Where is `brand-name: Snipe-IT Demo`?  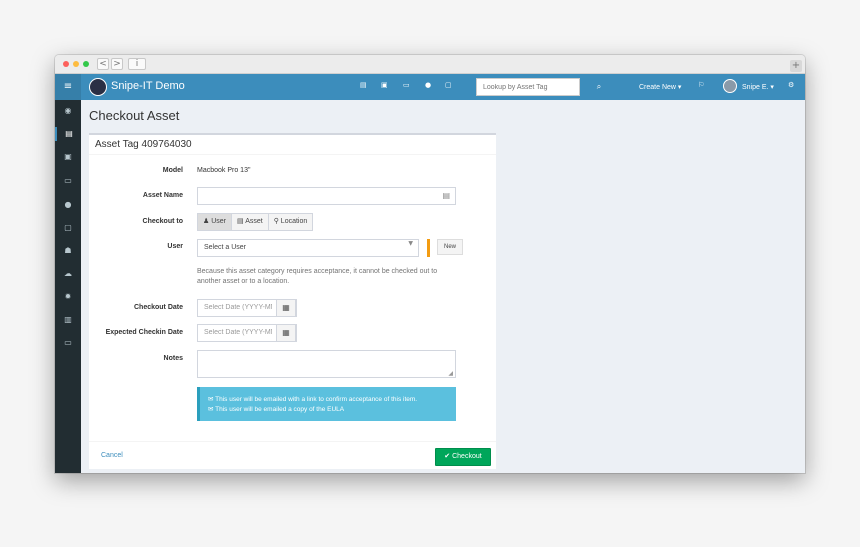
brand-name: Snipe-IT Demo is located at coordinates (148, 86).